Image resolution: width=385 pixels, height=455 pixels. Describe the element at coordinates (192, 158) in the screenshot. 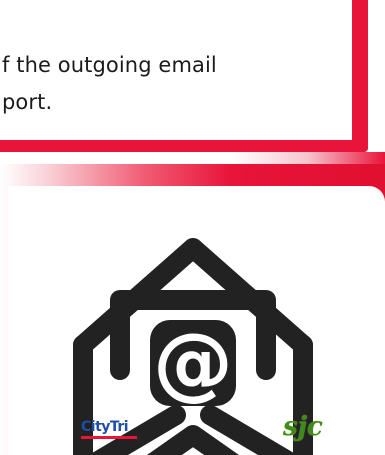

I see `accent-stripe` at that location.